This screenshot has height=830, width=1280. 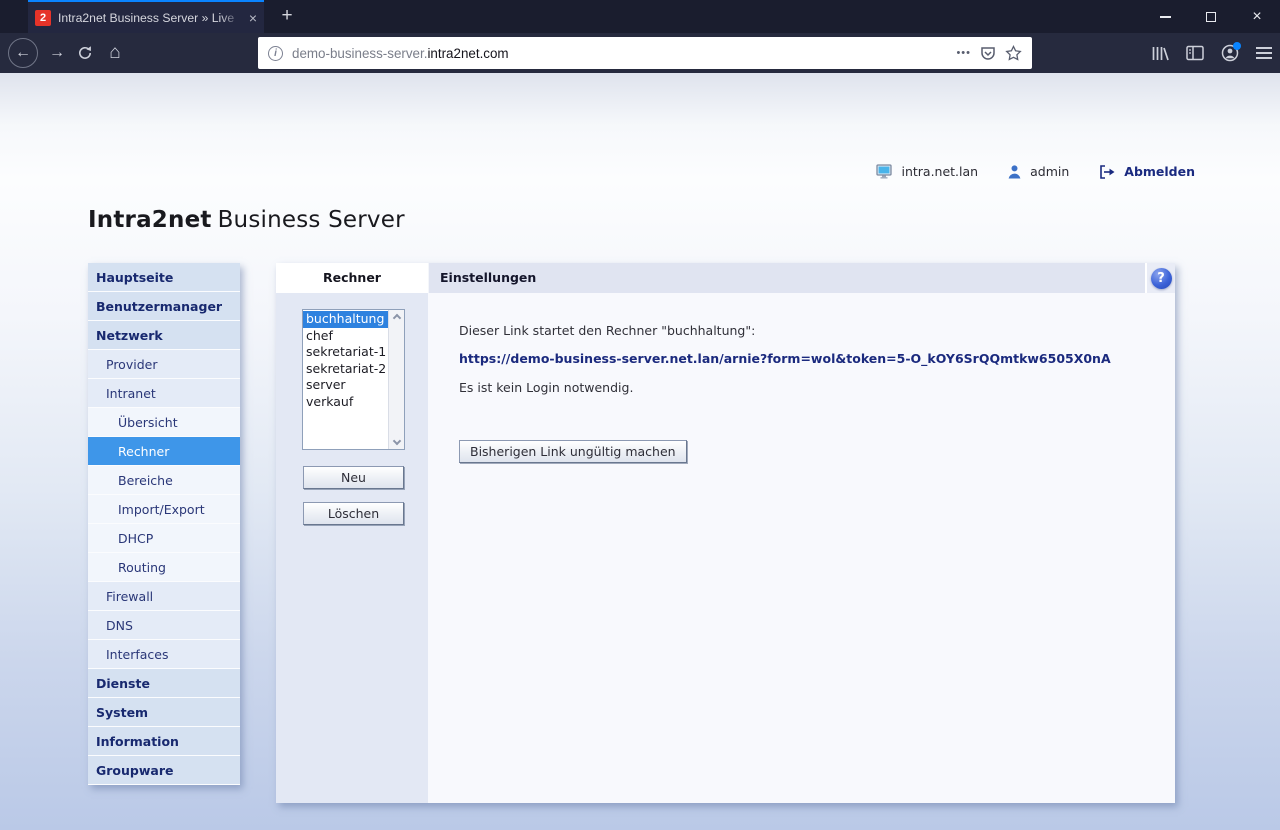 I want to click on reload-button, so click(x=85, y=53).